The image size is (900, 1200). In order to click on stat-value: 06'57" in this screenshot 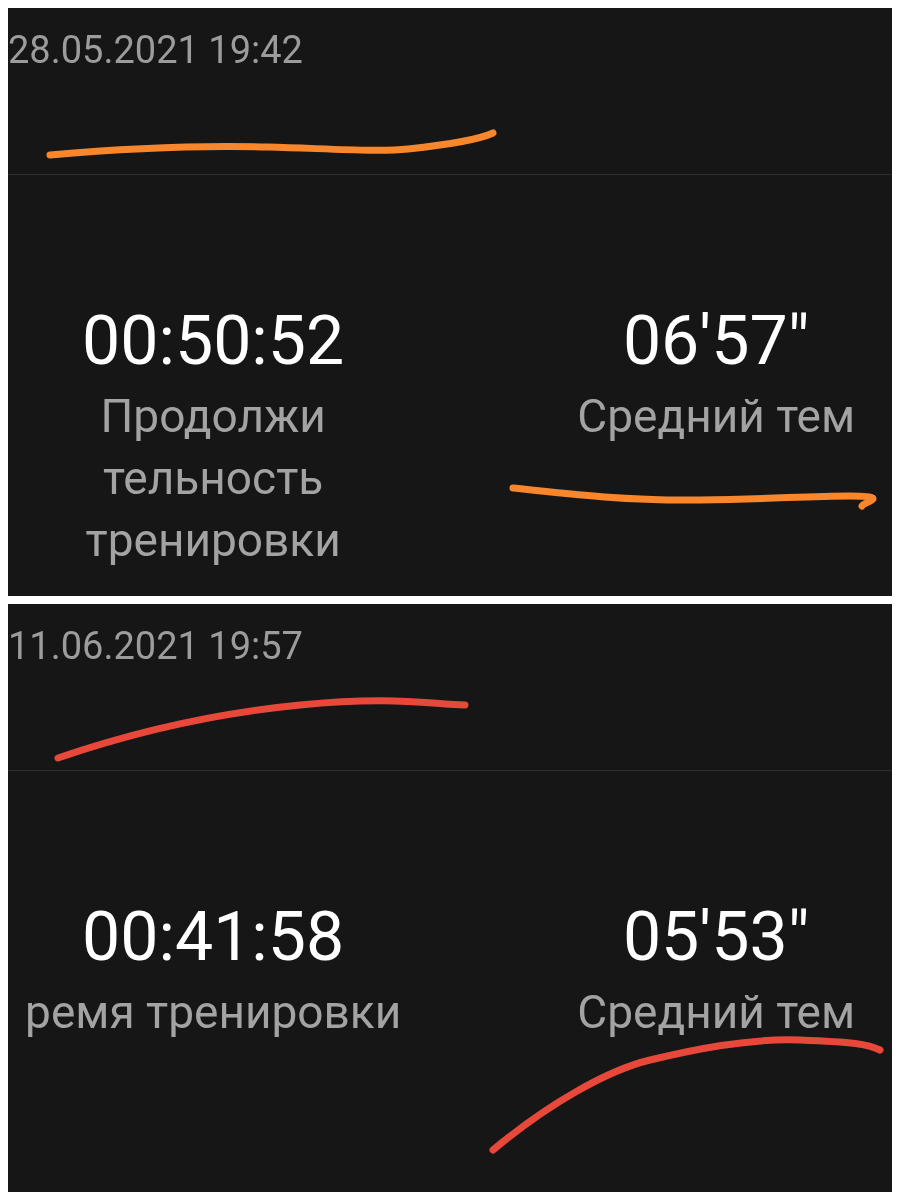, I will do `click(716, 341)`.